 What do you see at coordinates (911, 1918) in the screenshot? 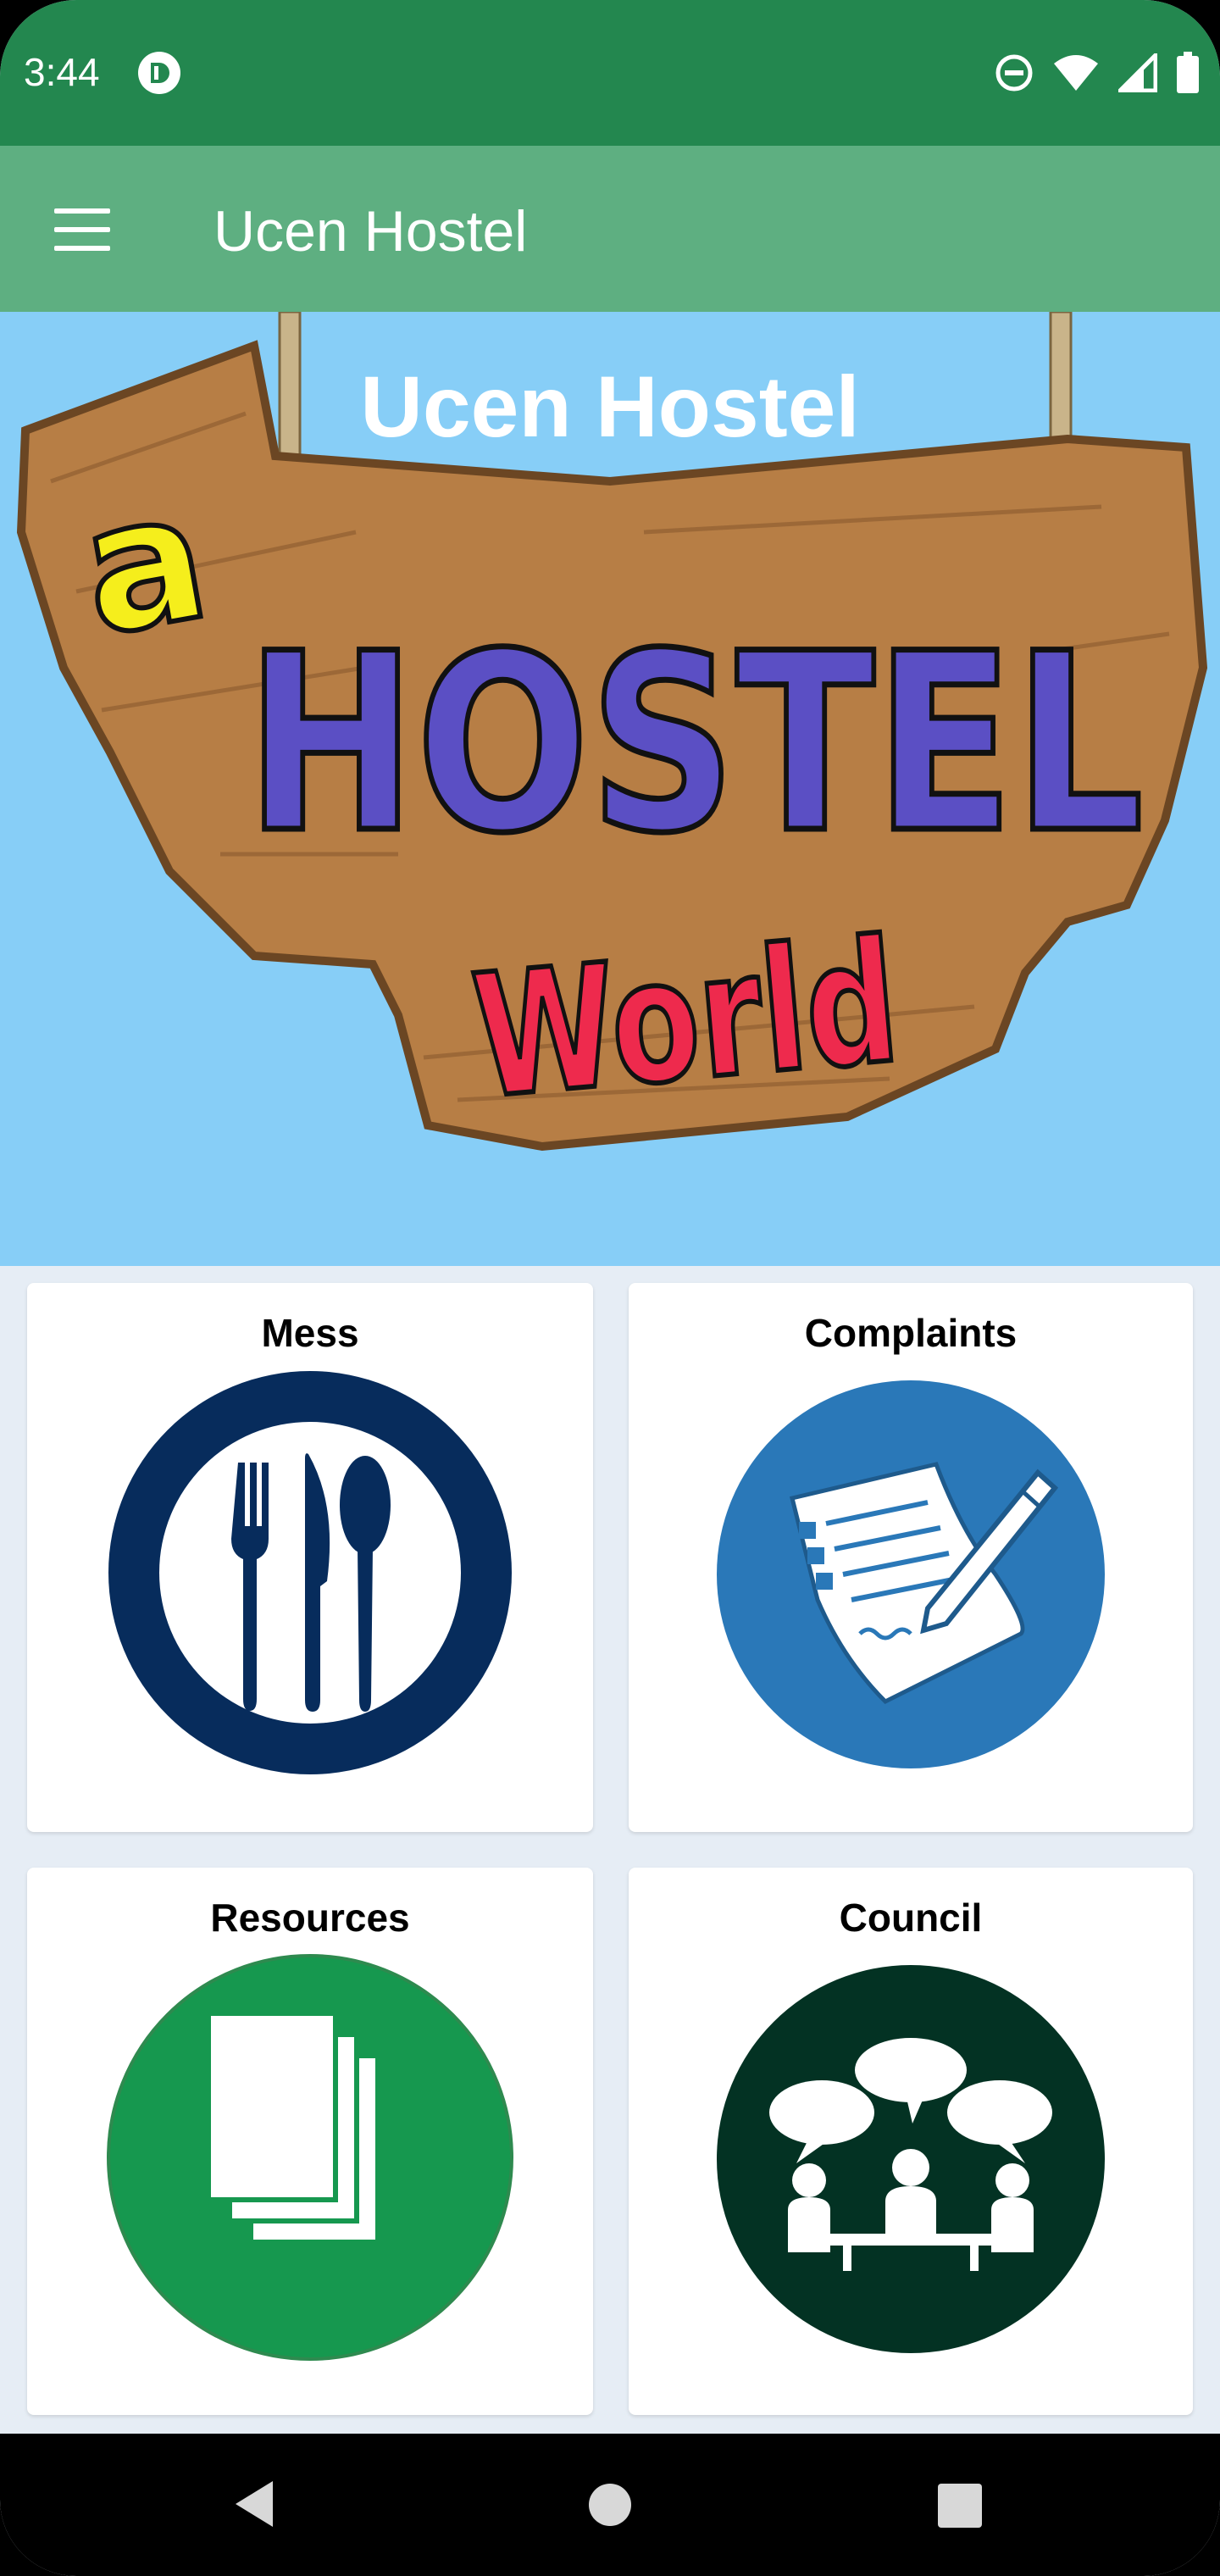
I see `council-label: Council` at bounding box center [911, 1918].